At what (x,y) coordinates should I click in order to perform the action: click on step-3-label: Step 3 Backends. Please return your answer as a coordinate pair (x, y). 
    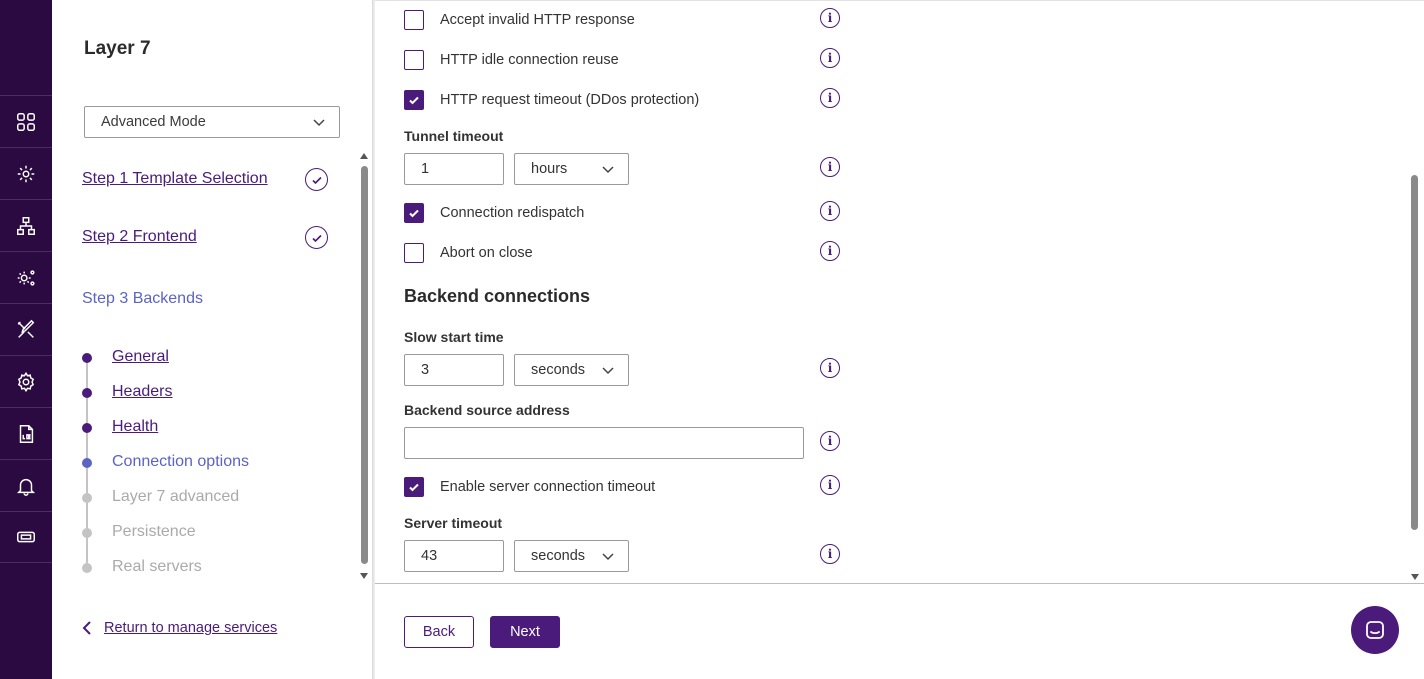
    Looking at the image, I should click on (142, 298).